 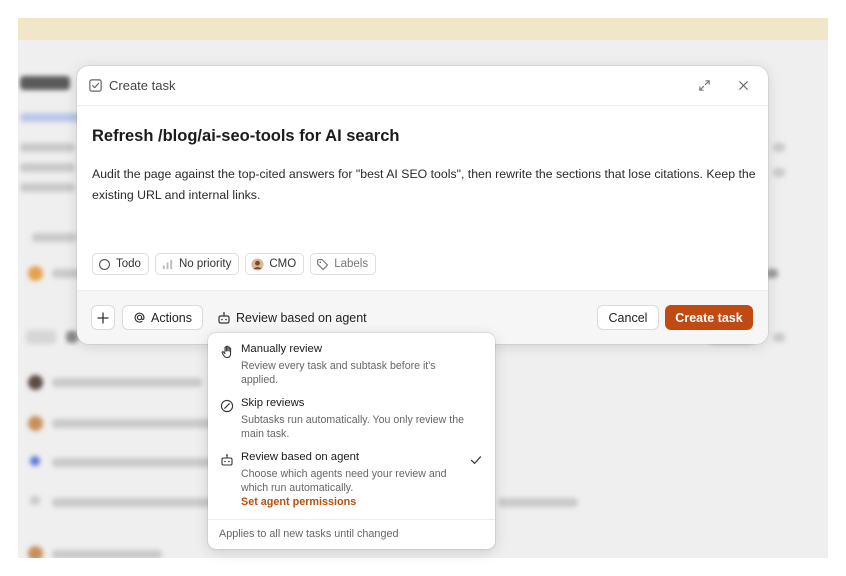 I want to click on plus-icon, so click(x=103, y=317).